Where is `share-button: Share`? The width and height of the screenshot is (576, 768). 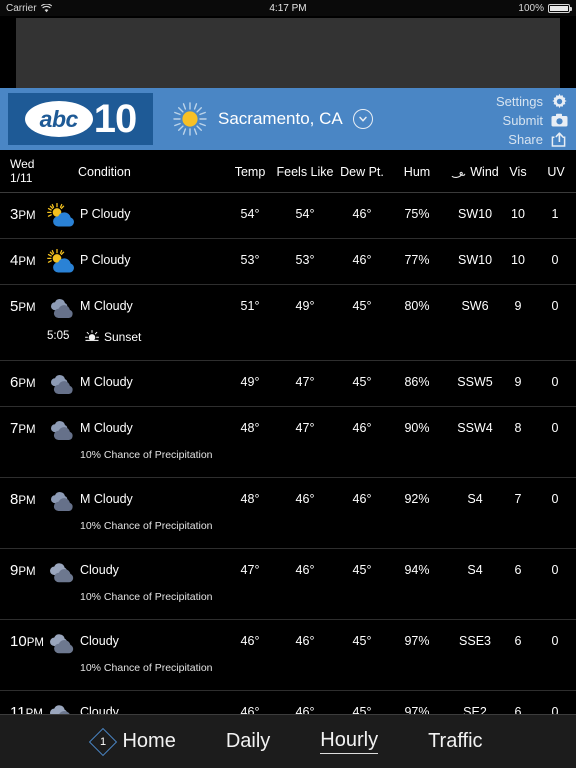 share-button: Share is located at coordinates (532, 139).